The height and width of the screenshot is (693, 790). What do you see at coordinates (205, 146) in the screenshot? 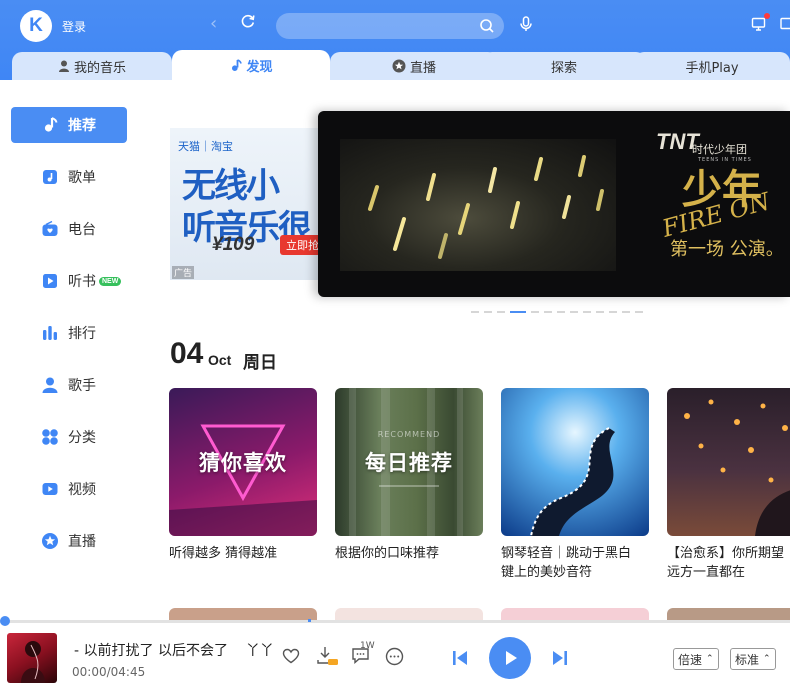
I see `ad-brand: 天猫｜淘宝` at bounding box center [205, 146].